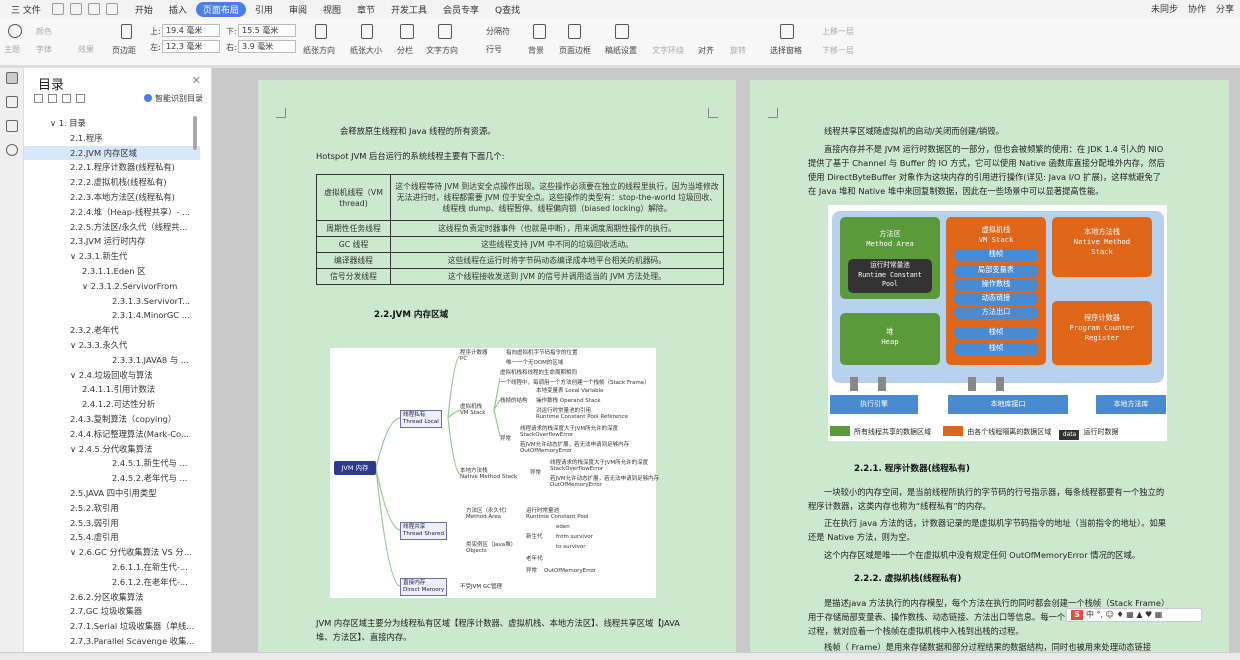 The height and width of the screenshot is (660, 1240). Describe the element at coordinates (112, 375) in the screenshot. I see `toc-item: ∨ 2.4.垃圾回收与算法` at that location.